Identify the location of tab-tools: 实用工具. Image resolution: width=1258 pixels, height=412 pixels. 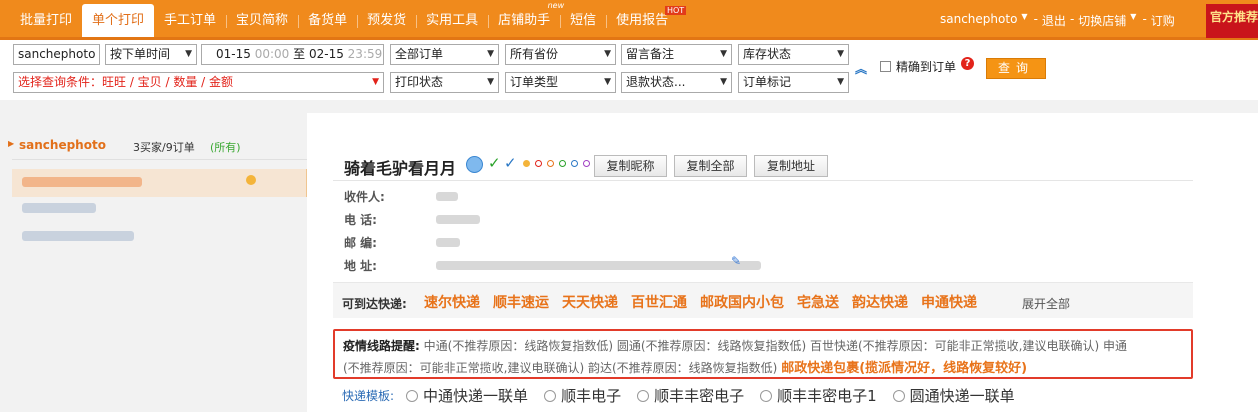
(452, 20).